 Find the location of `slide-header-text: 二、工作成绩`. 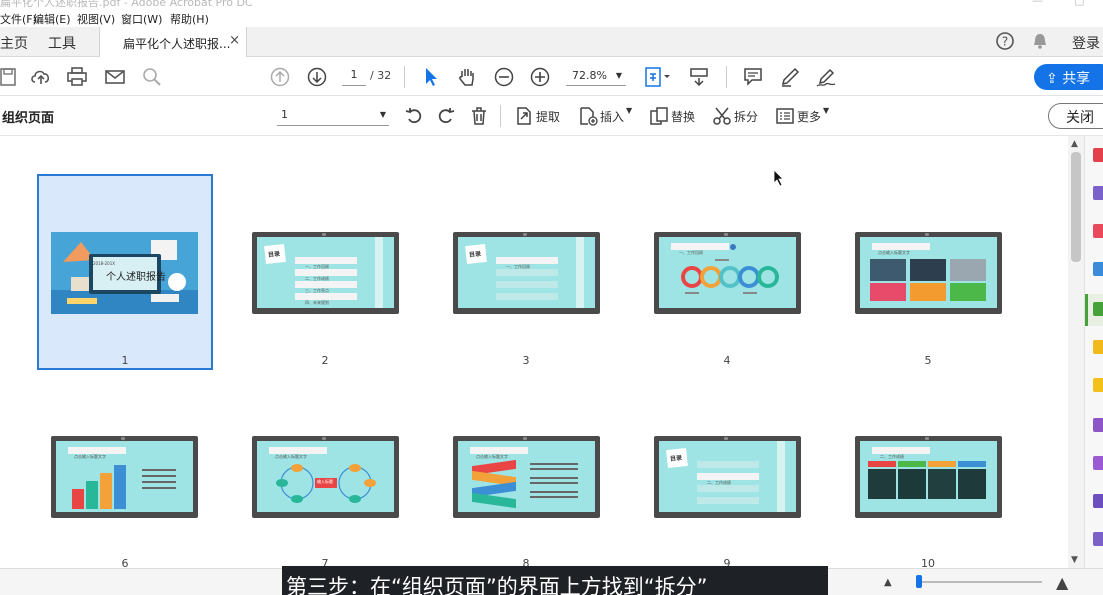

slide-header-text: 二、工作成绩 is located at coordinates (892, 456).